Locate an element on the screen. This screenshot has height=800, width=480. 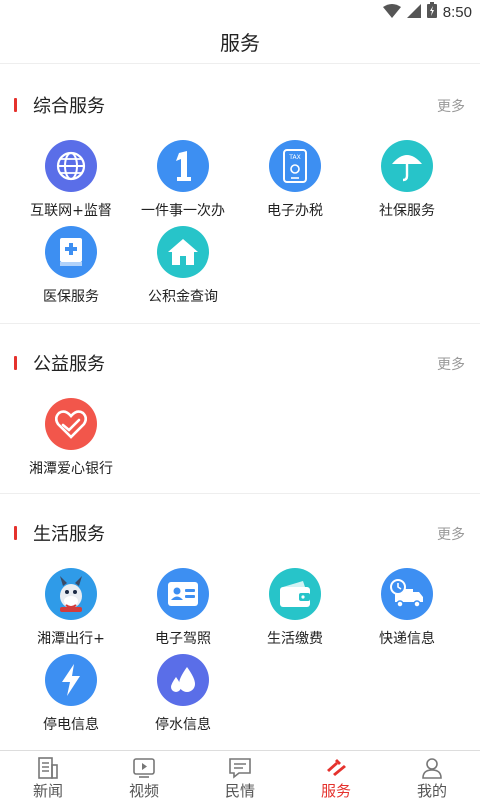
status-right: 8:50 is located at coordinates (427, 12).